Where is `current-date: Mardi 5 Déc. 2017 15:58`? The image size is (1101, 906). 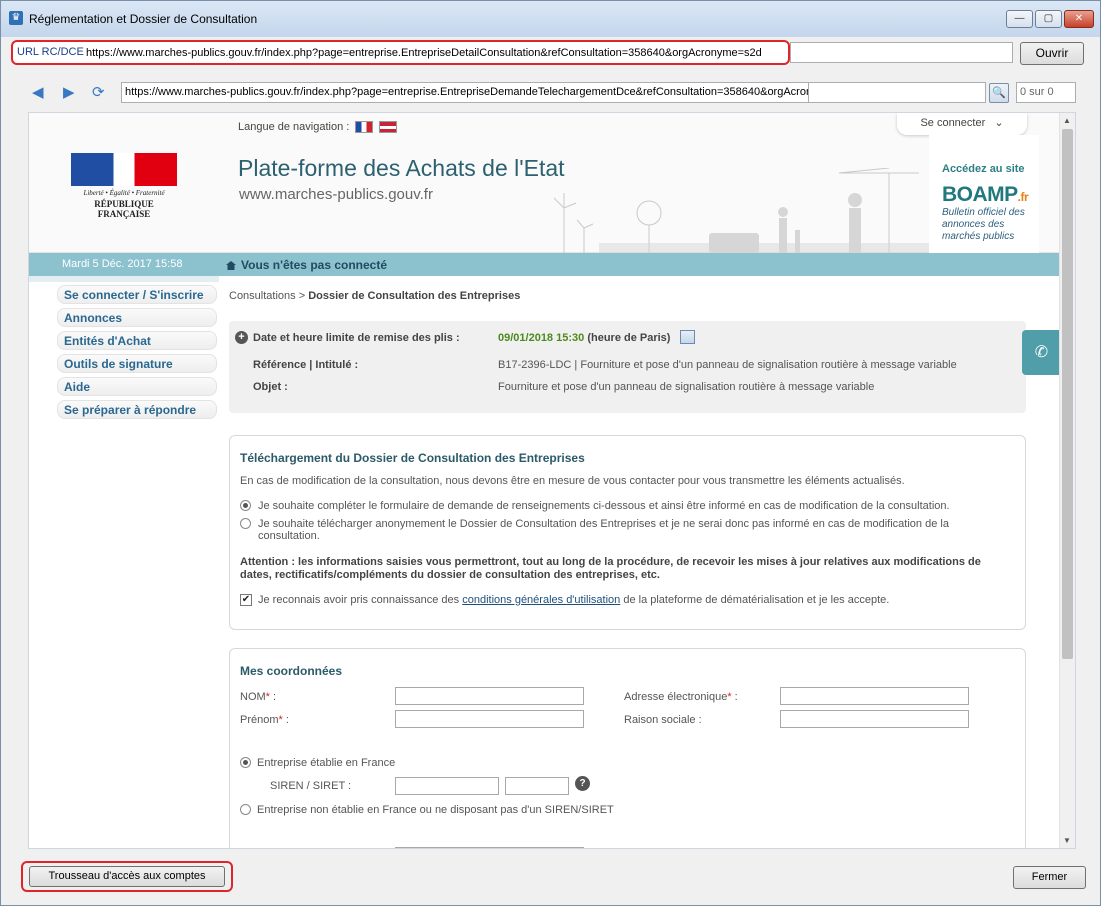 current-date: Mardi 5 Déc. 2017 15:58 is located at coordinates (122, 264).